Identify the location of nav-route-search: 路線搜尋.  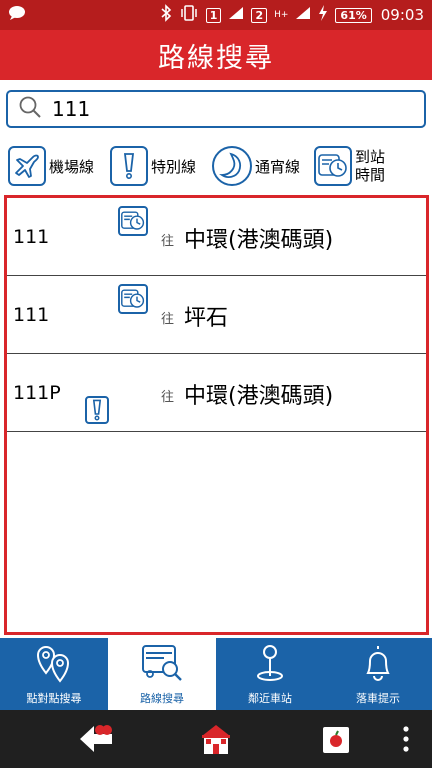
(162, 674).